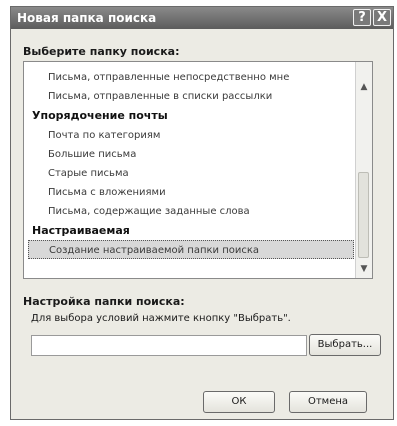 Image resolution: width=397 pixels, height=426 pixels. I want to click on list-item: Письма, отправленные в списки рассылки, so click(190, 96).